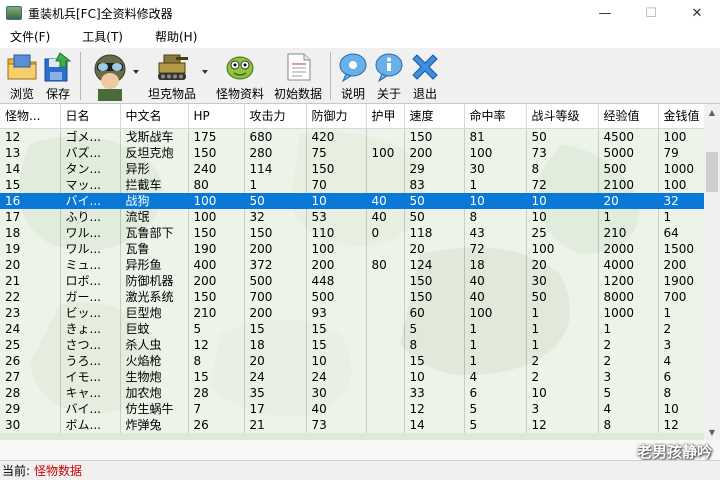  I want to click on table-row: 26 うろ... 火焰枪 8 20 10 15 1 2 2 4, so click(352, 360).